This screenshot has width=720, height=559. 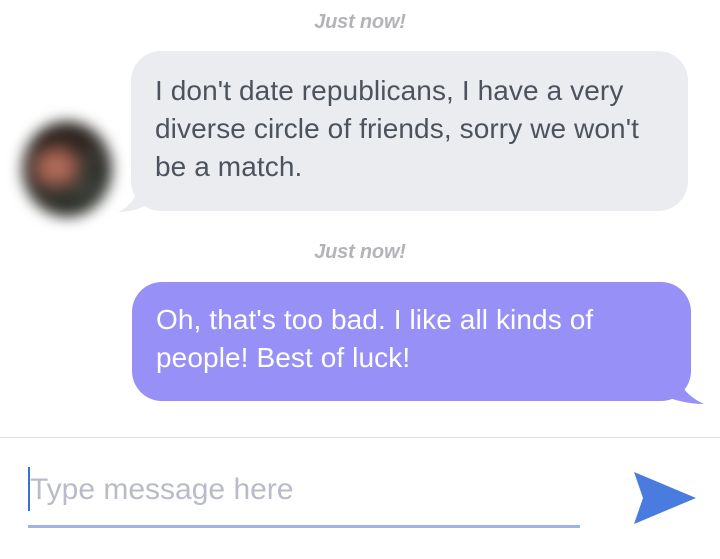 I want to click on composer-divider, so click(x=360, y=437).